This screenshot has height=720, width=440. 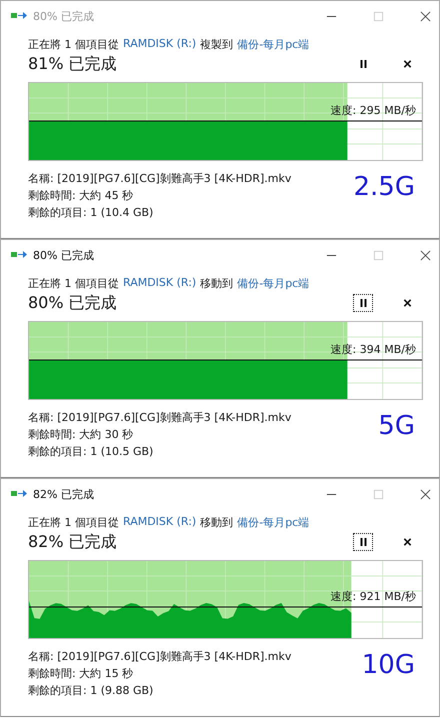 What do you see at coordinates (81, 196) in the screenshot?
I see `time-remaining: 剩餘時間: 大約 45 秒` at bounding box center [81, 196].